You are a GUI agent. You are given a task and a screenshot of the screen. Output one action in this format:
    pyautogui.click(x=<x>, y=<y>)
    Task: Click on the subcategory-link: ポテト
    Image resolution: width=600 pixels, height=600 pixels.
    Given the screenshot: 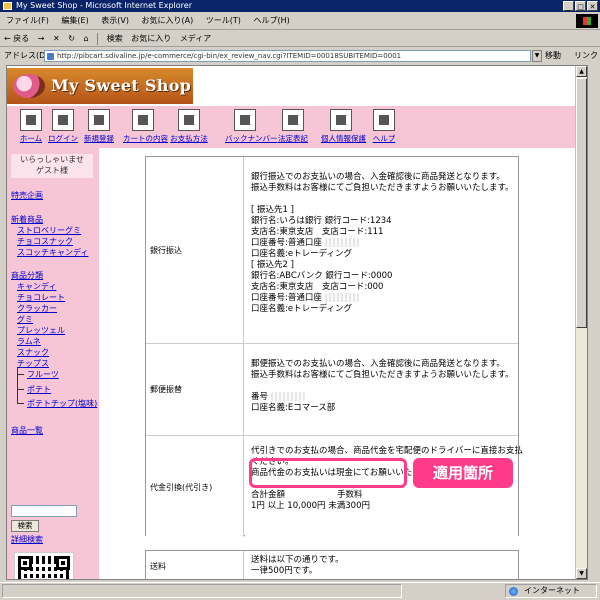 What is the action you would take?
    pyautogui.click(x=39, y=389)
    